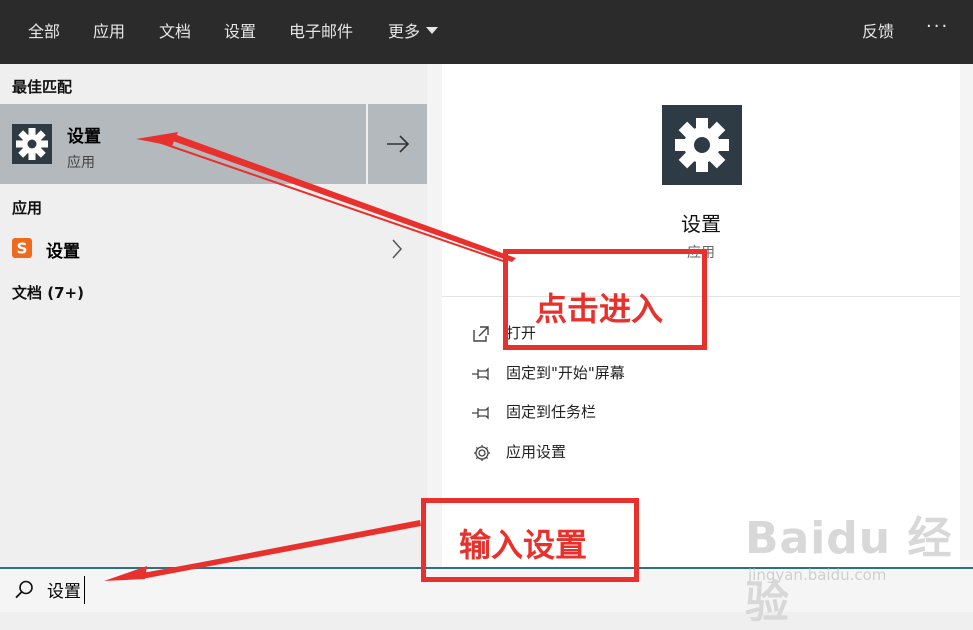 Image resolution: width=973 pixels, height=630 pixels. Describe the element at coordinates (937, 26) in the screenshot. I see `more-options-icon: ···` at that location.